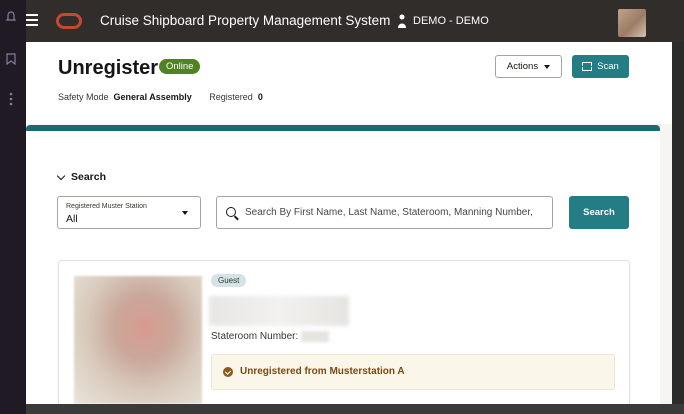 This screenshot has height=414, width=684. I want to click on hamburger-menu-icon, so click(32, 20).